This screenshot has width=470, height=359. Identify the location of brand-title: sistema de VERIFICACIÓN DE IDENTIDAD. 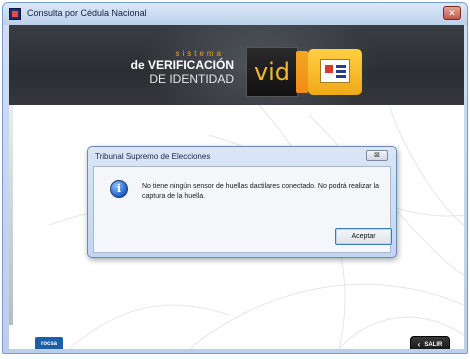
(179, 67).